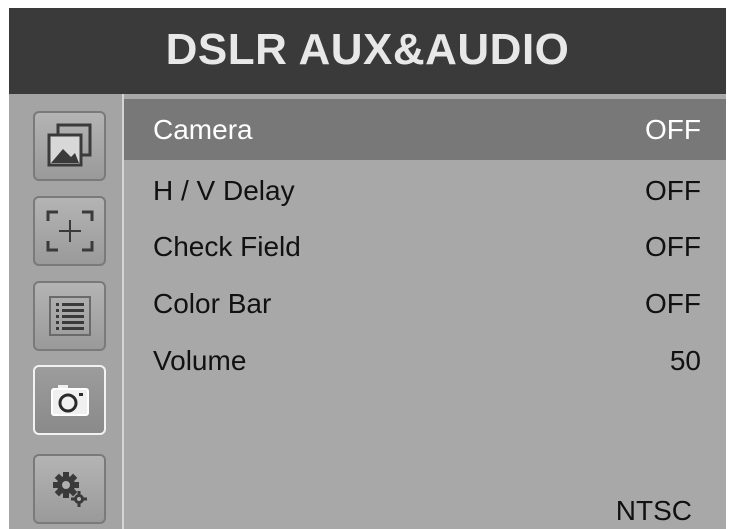 The width and height of the screenshot is (734, 529). I want to click on picture-icon, so click(69, 145).